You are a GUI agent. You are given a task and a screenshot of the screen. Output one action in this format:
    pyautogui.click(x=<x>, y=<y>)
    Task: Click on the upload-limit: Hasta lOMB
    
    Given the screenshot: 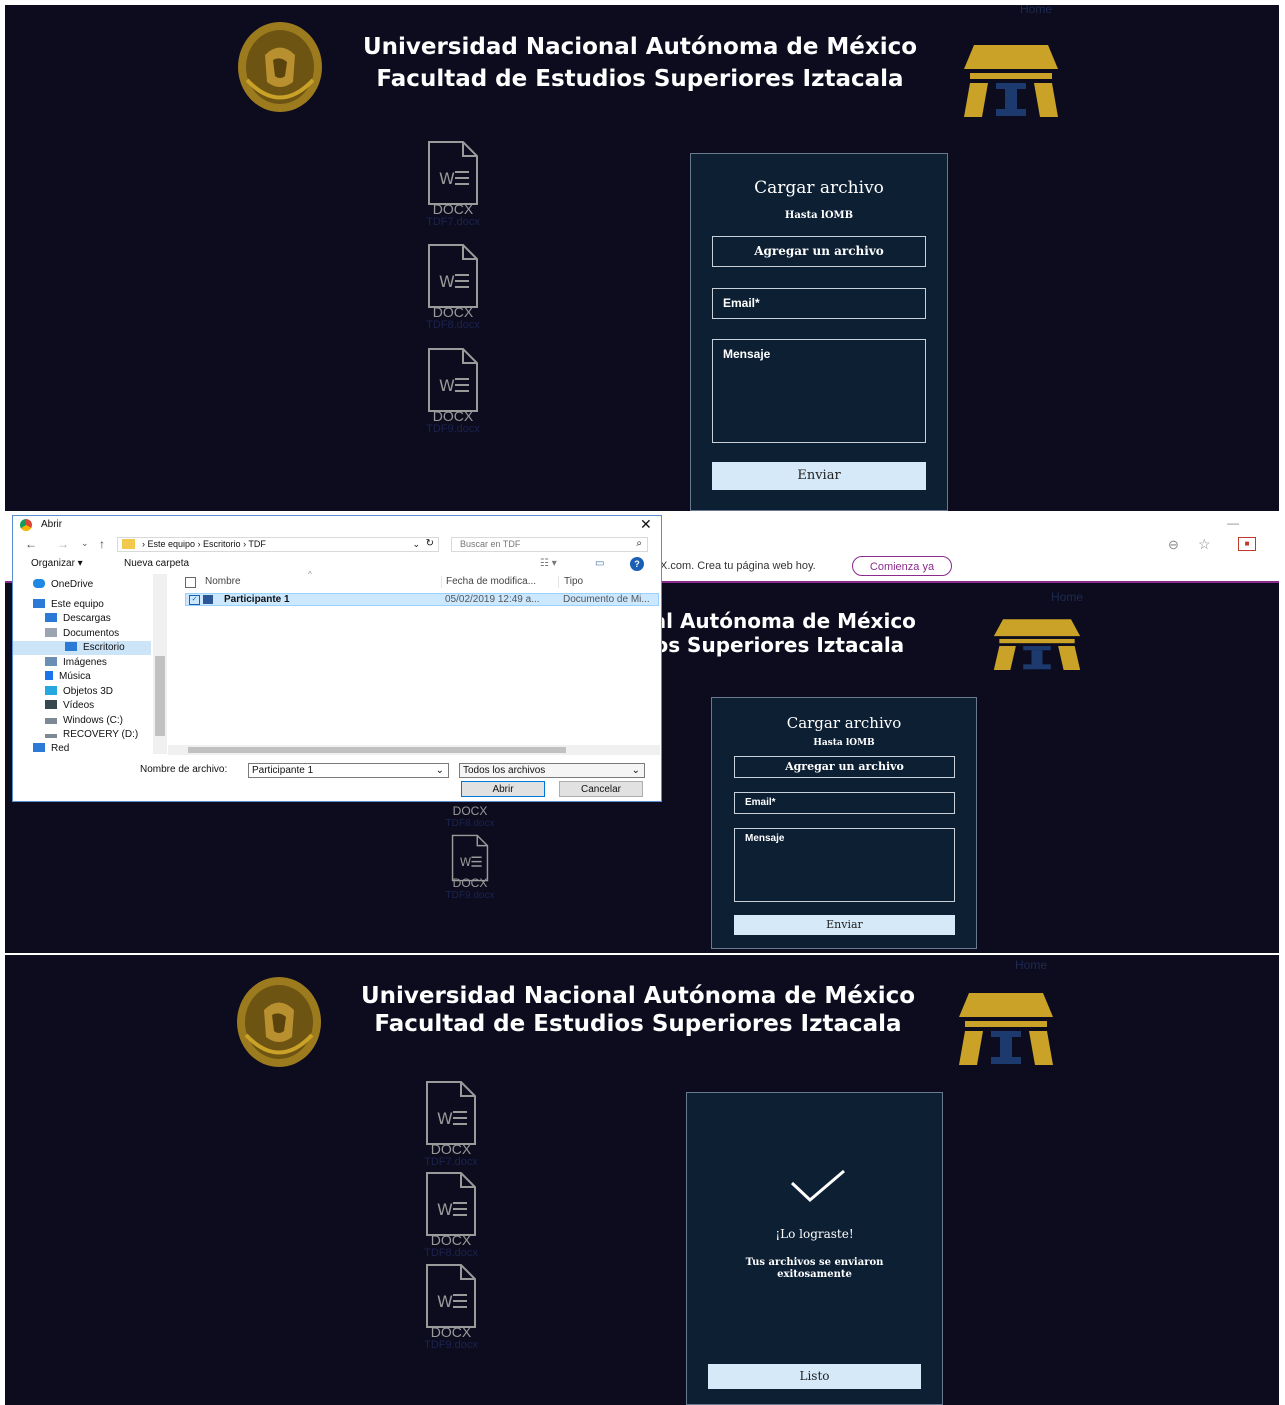 What is the action you would take?
    pyautogui.click(x=844, y=743)
    